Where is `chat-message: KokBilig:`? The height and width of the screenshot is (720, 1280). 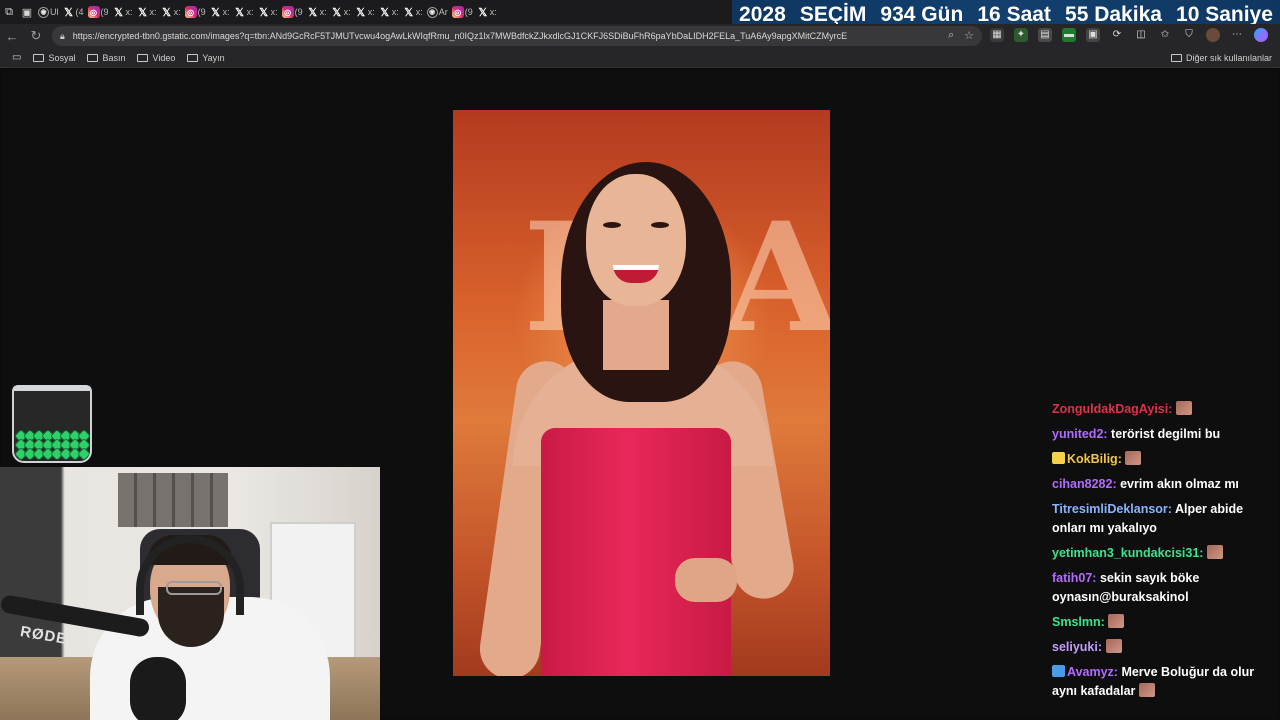
chat-message: KokBilig: is located at coordinates (1163, 459).